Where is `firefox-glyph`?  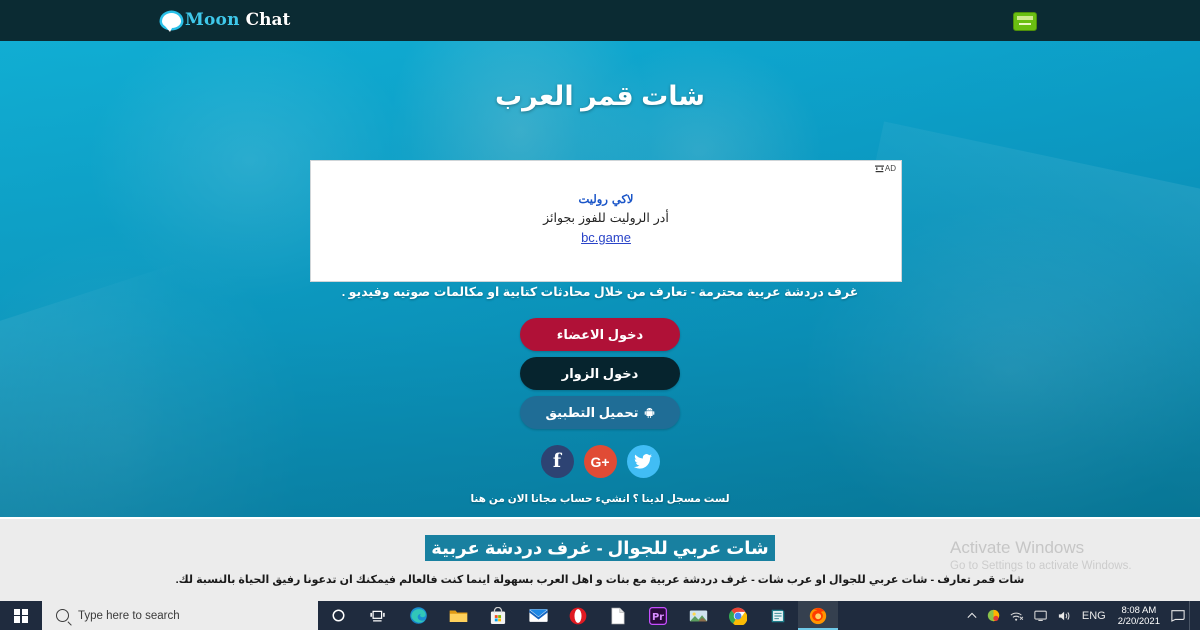
firefox-glyph is located at coordinates (818, 615).